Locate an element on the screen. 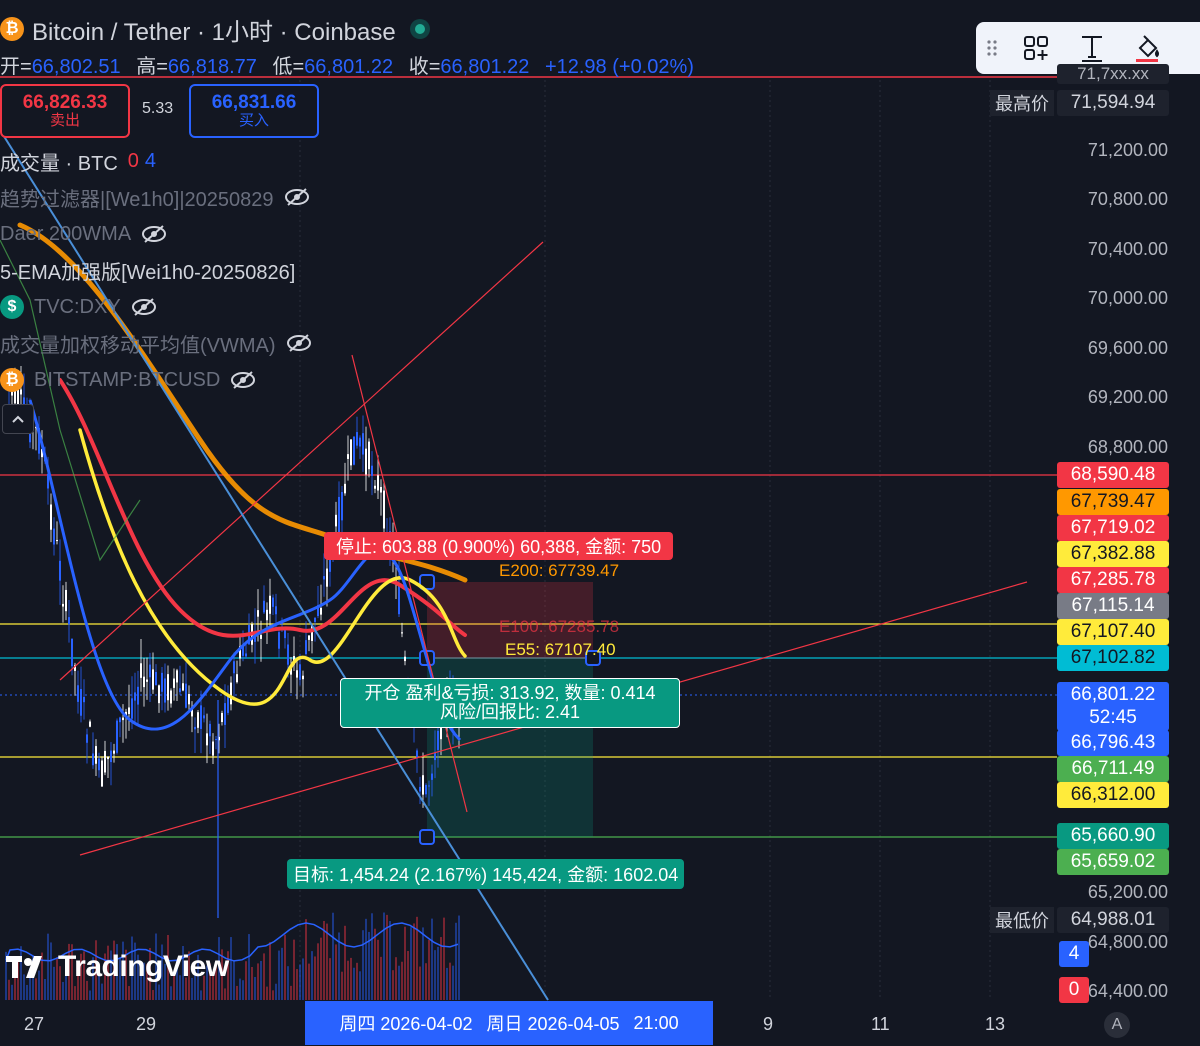 The width and height of the screenshot is (1200, 1046). volume-value-2: 4 is located at coordinates (150, 160).